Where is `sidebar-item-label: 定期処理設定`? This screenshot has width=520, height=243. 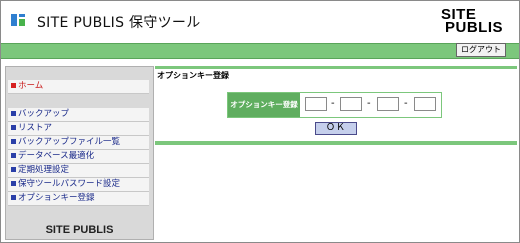 sidebar-item-label: 定期処理設定 is located at coordinates (44, 170).